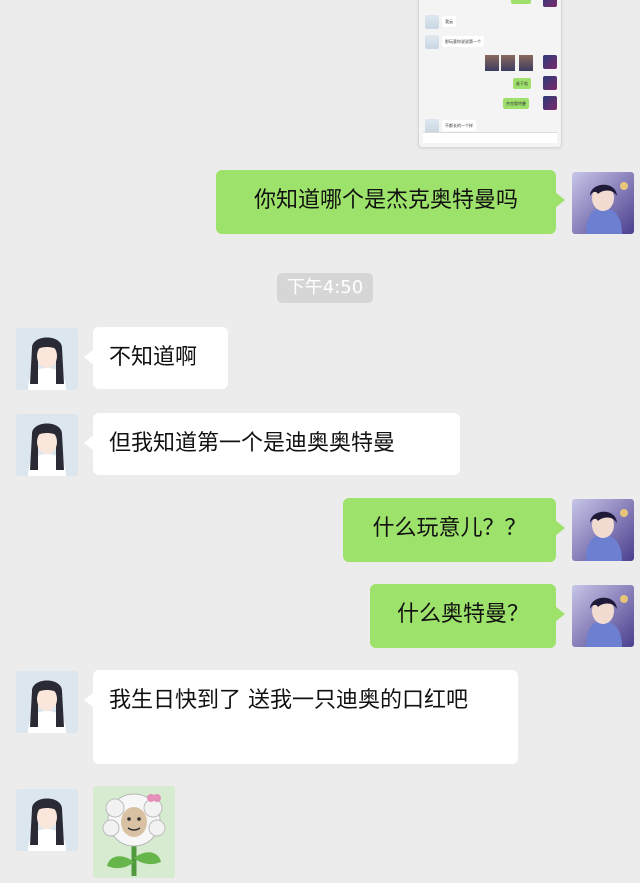 The image size is (640, 883). What do you see at coordinates (522, 83) in the screenshot?
I see `thumb-bubble: 谁干啥` at bounding box center [522, 83].